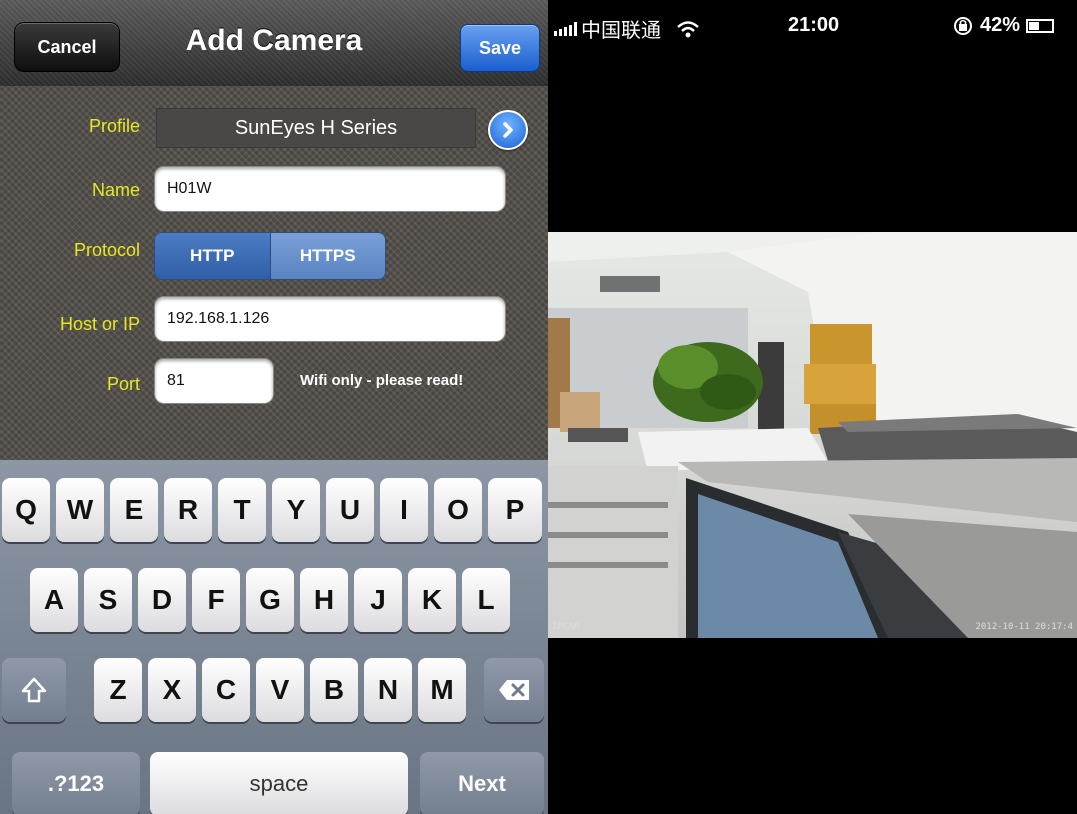 The height and width of the screenshot is (814, 1077). Describe the element at coordinates (188, 510) in the screenshot. I see `key-r: R` at that location.